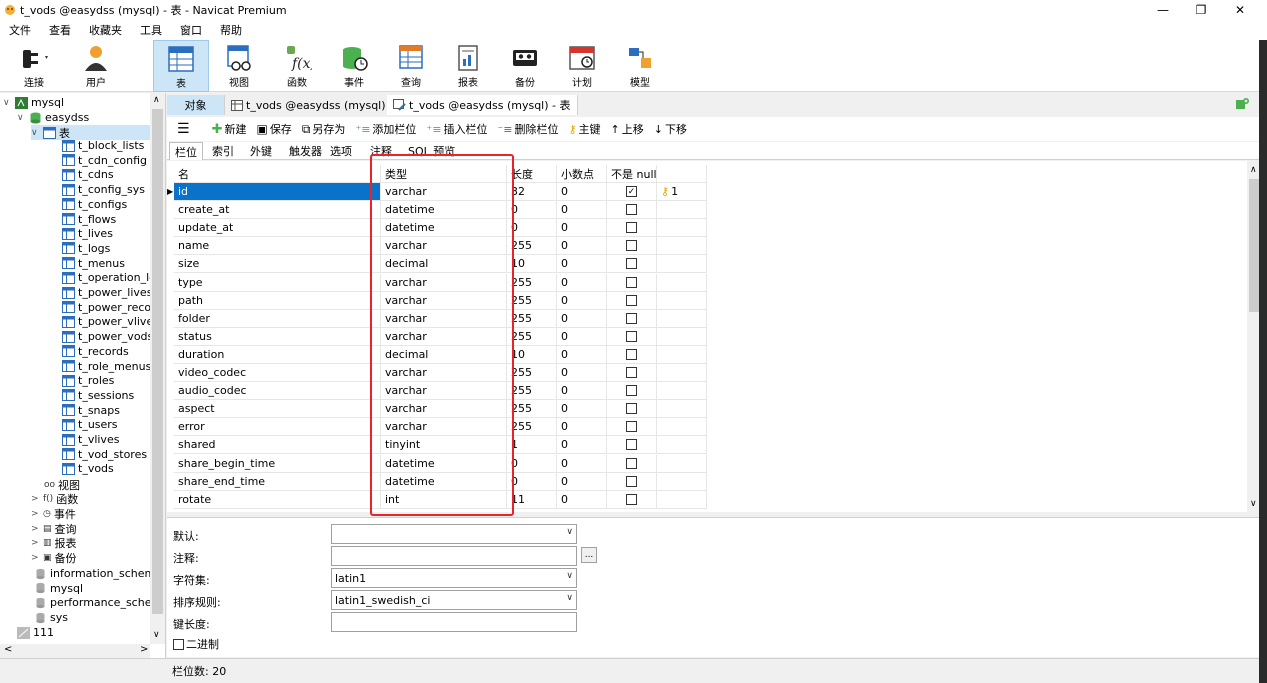 Image resolution: width=1267 pixels, height=683 pixels. What do you see at coordinates (229, 129) in the screenshot?
I see `new-button: ✚ 新建` at bounding box center [229, 129].